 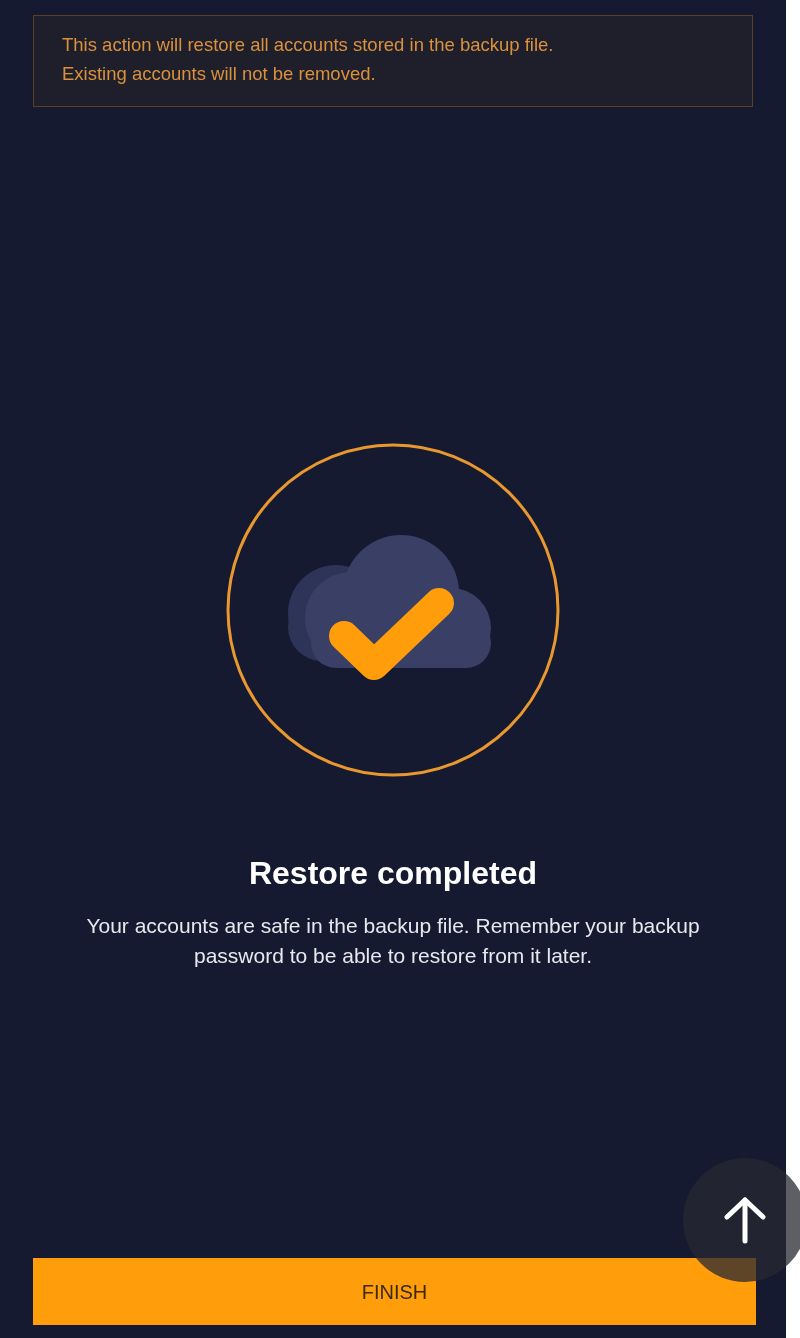 What do you see at coordinates (393, 873) in the screenshot?
I see `result-title: Restore completed` at bounding box center [393, 873].